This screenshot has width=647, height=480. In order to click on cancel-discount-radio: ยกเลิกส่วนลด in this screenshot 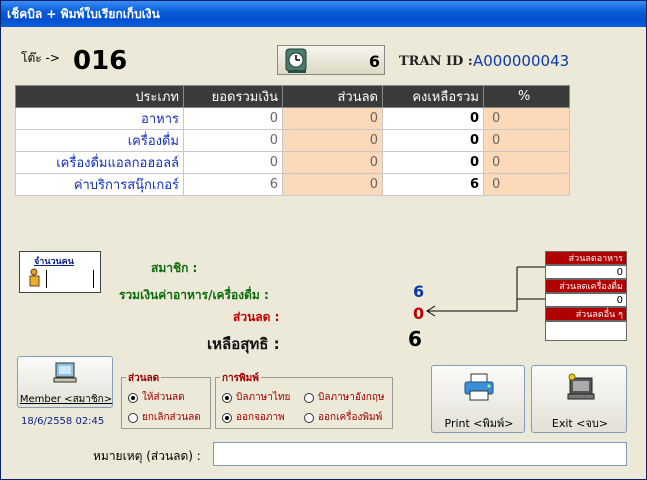, I will do `click(164, 417)`.